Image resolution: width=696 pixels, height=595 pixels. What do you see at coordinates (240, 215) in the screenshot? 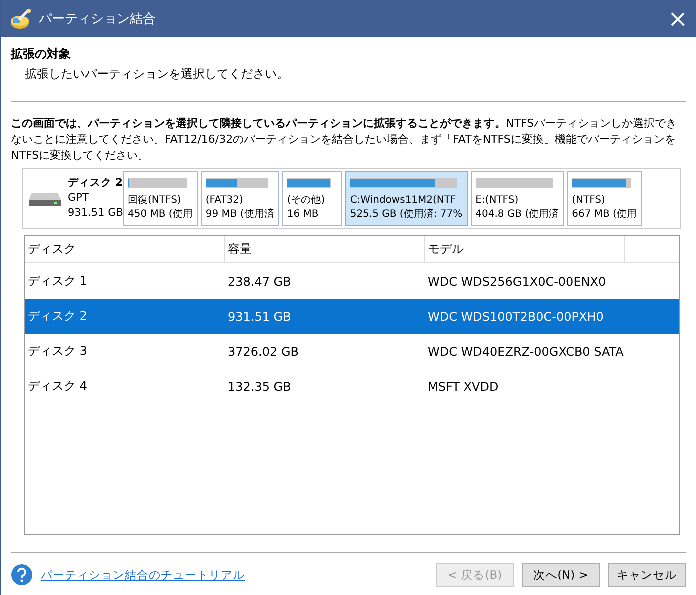
I see `partition-info: 99 MB (使用済` at bounding box center [240, 215].